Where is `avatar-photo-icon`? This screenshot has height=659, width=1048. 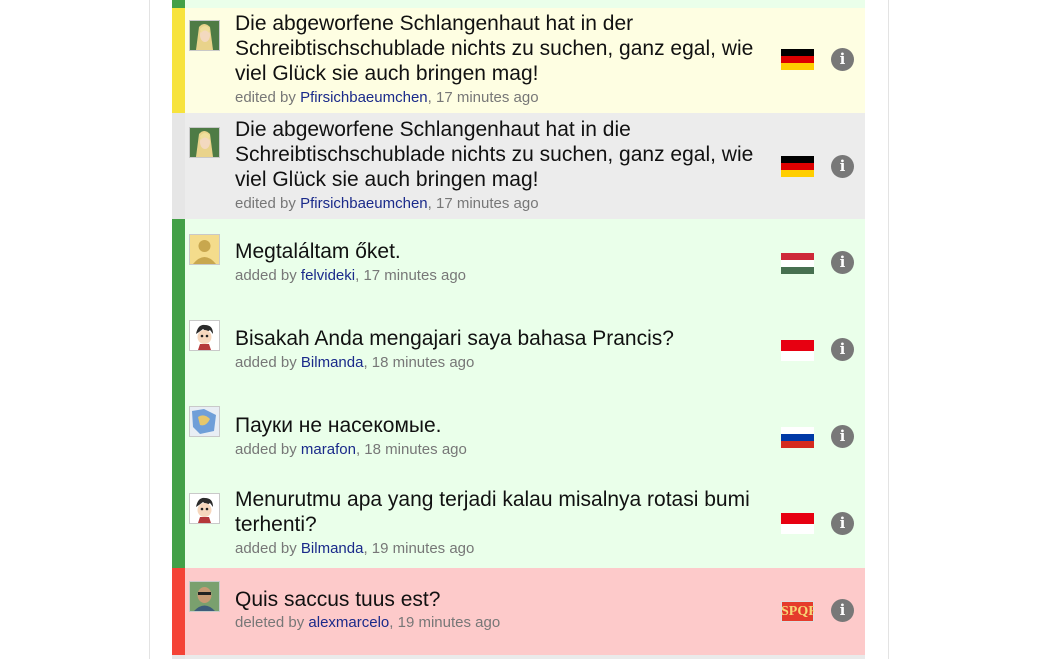
avatar-photo-icon is located at coordinates (204, 596).